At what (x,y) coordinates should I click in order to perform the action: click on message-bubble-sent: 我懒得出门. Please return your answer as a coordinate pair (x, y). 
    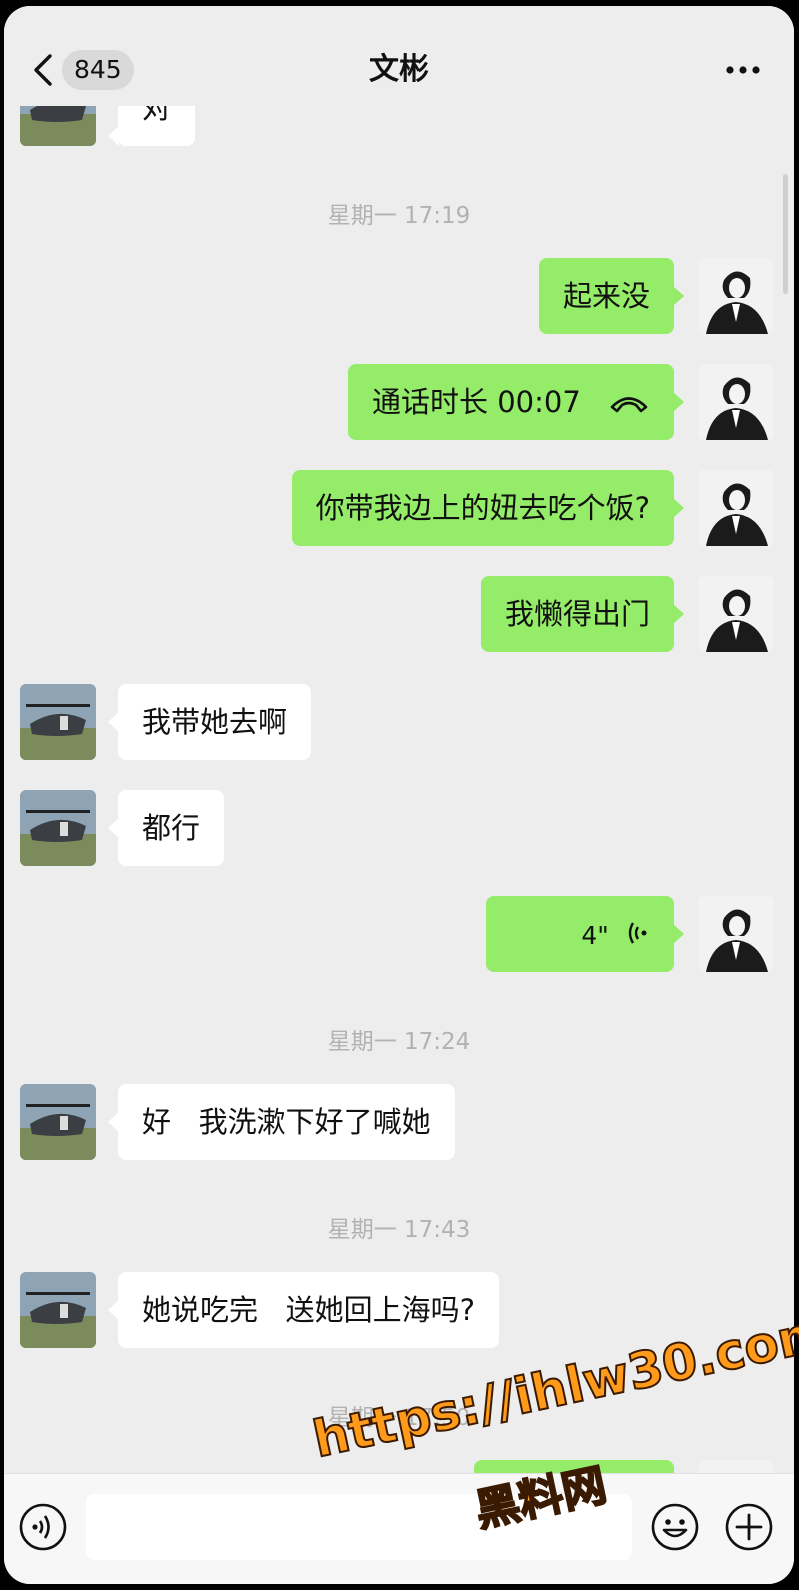
    Looking at the image, I should click on (582, 614).